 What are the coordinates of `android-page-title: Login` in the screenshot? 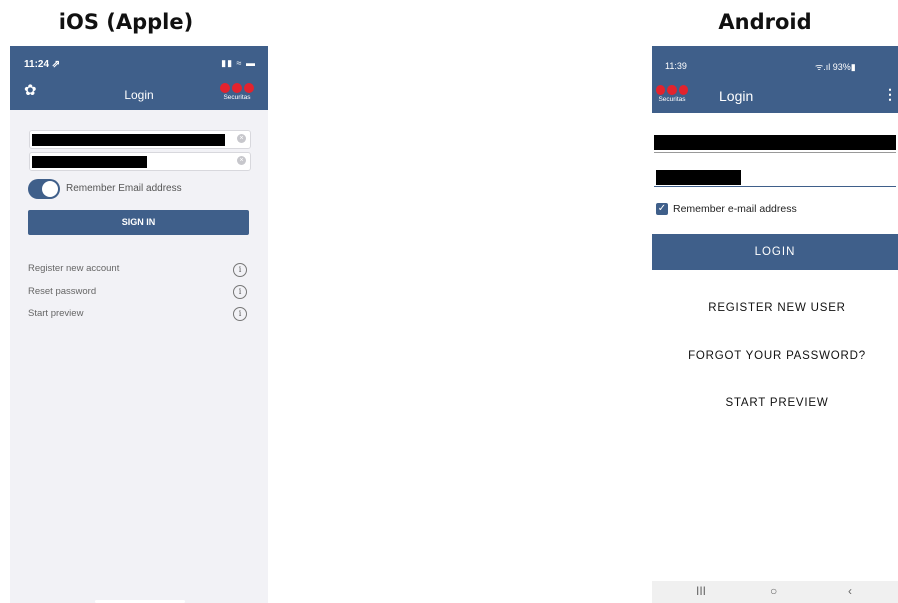 It's located at (736, 96).